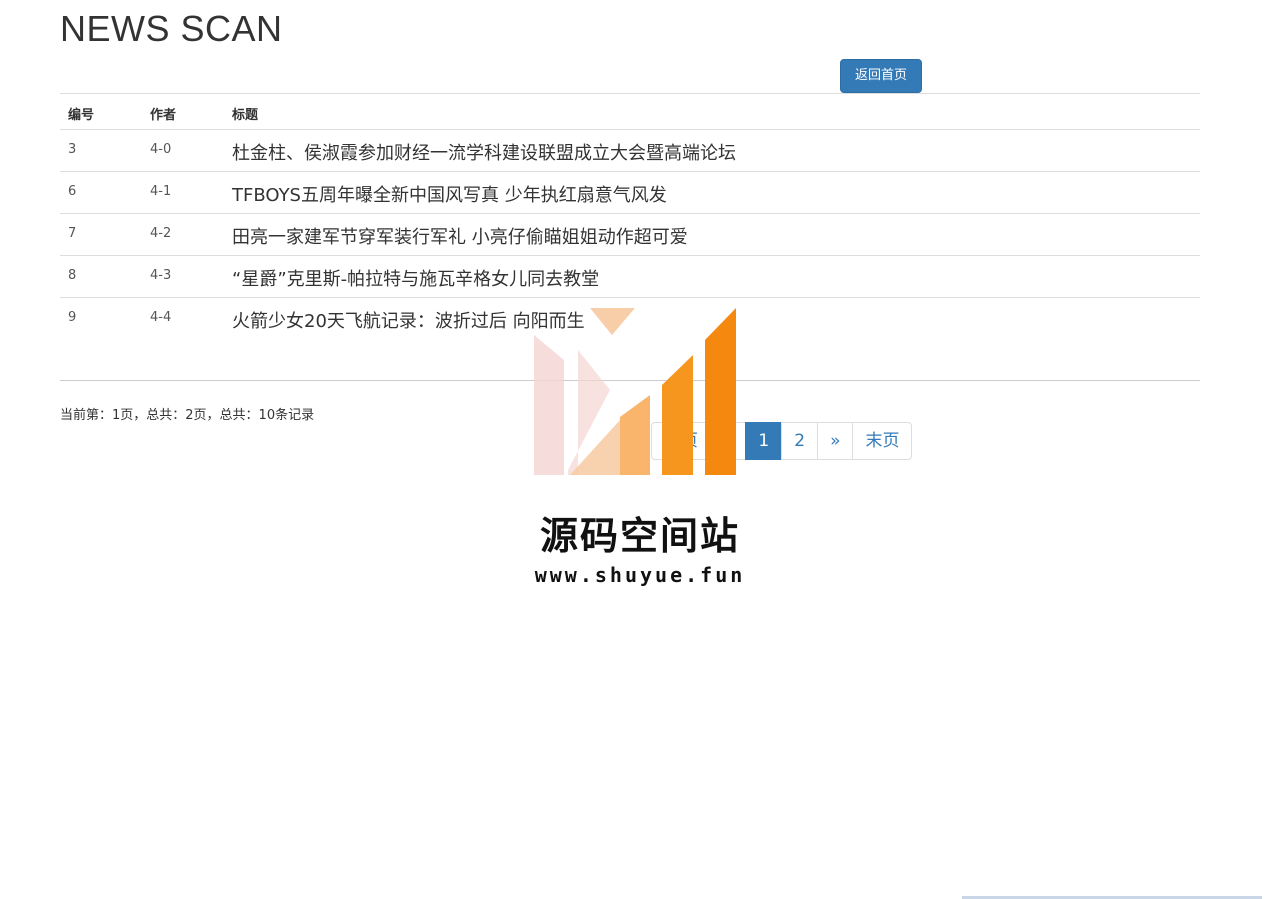  Describe the element at coordinates (882, 441) in the screenshot. I see `last-page-link: 末页` at that location.